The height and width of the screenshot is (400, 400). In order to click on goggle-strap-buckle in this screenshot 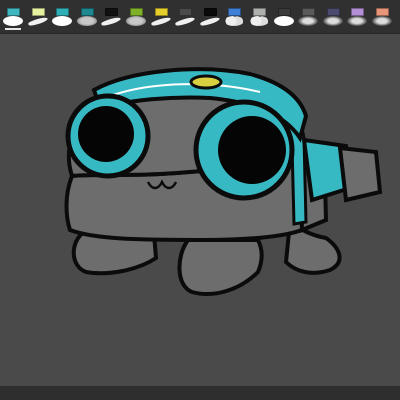, I will do `click(360, 174)`.